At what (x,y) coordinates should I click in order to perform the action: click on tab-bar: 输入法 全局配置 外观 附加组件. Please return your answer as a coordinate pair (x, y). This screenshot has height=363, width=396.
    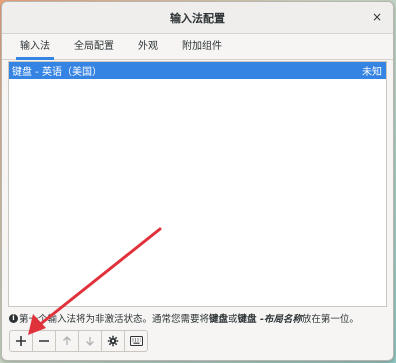
    Looking at the image, I should click on (197, 47).